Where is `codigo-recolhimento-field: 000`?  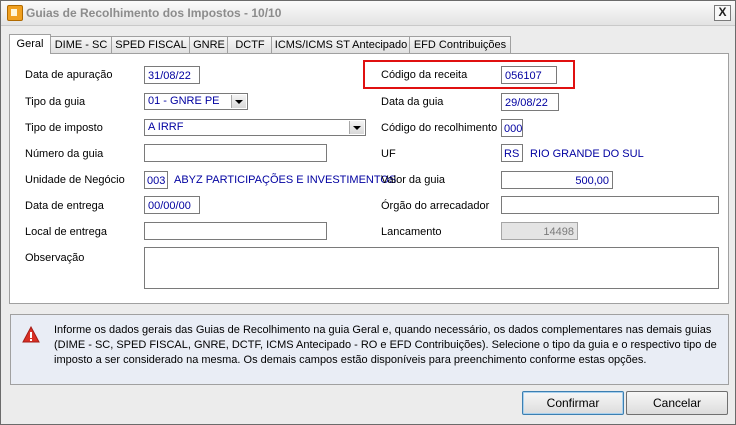
codigo-recolhimento-field: 000 is located at coordinates (512, 128).